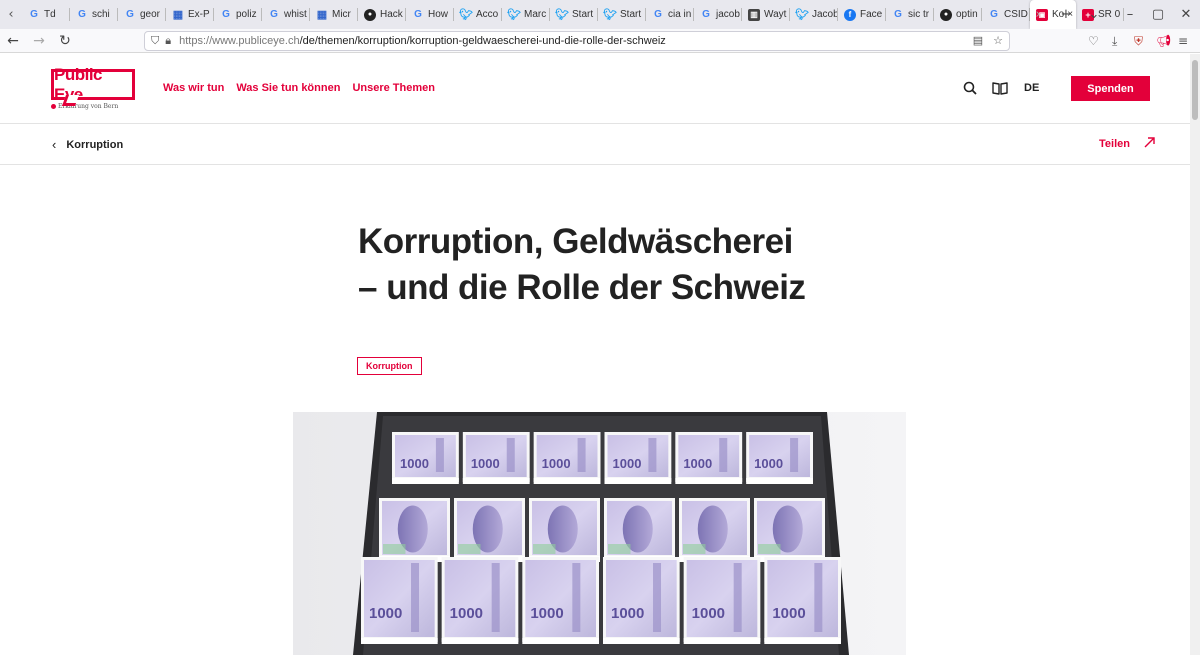 The height and width of the screenshot is (655, 1200). What do you see at coordinates (1195, 90) in the screenshot?
I see `scrollbar-thumb` at bounding box center [1195, 90].